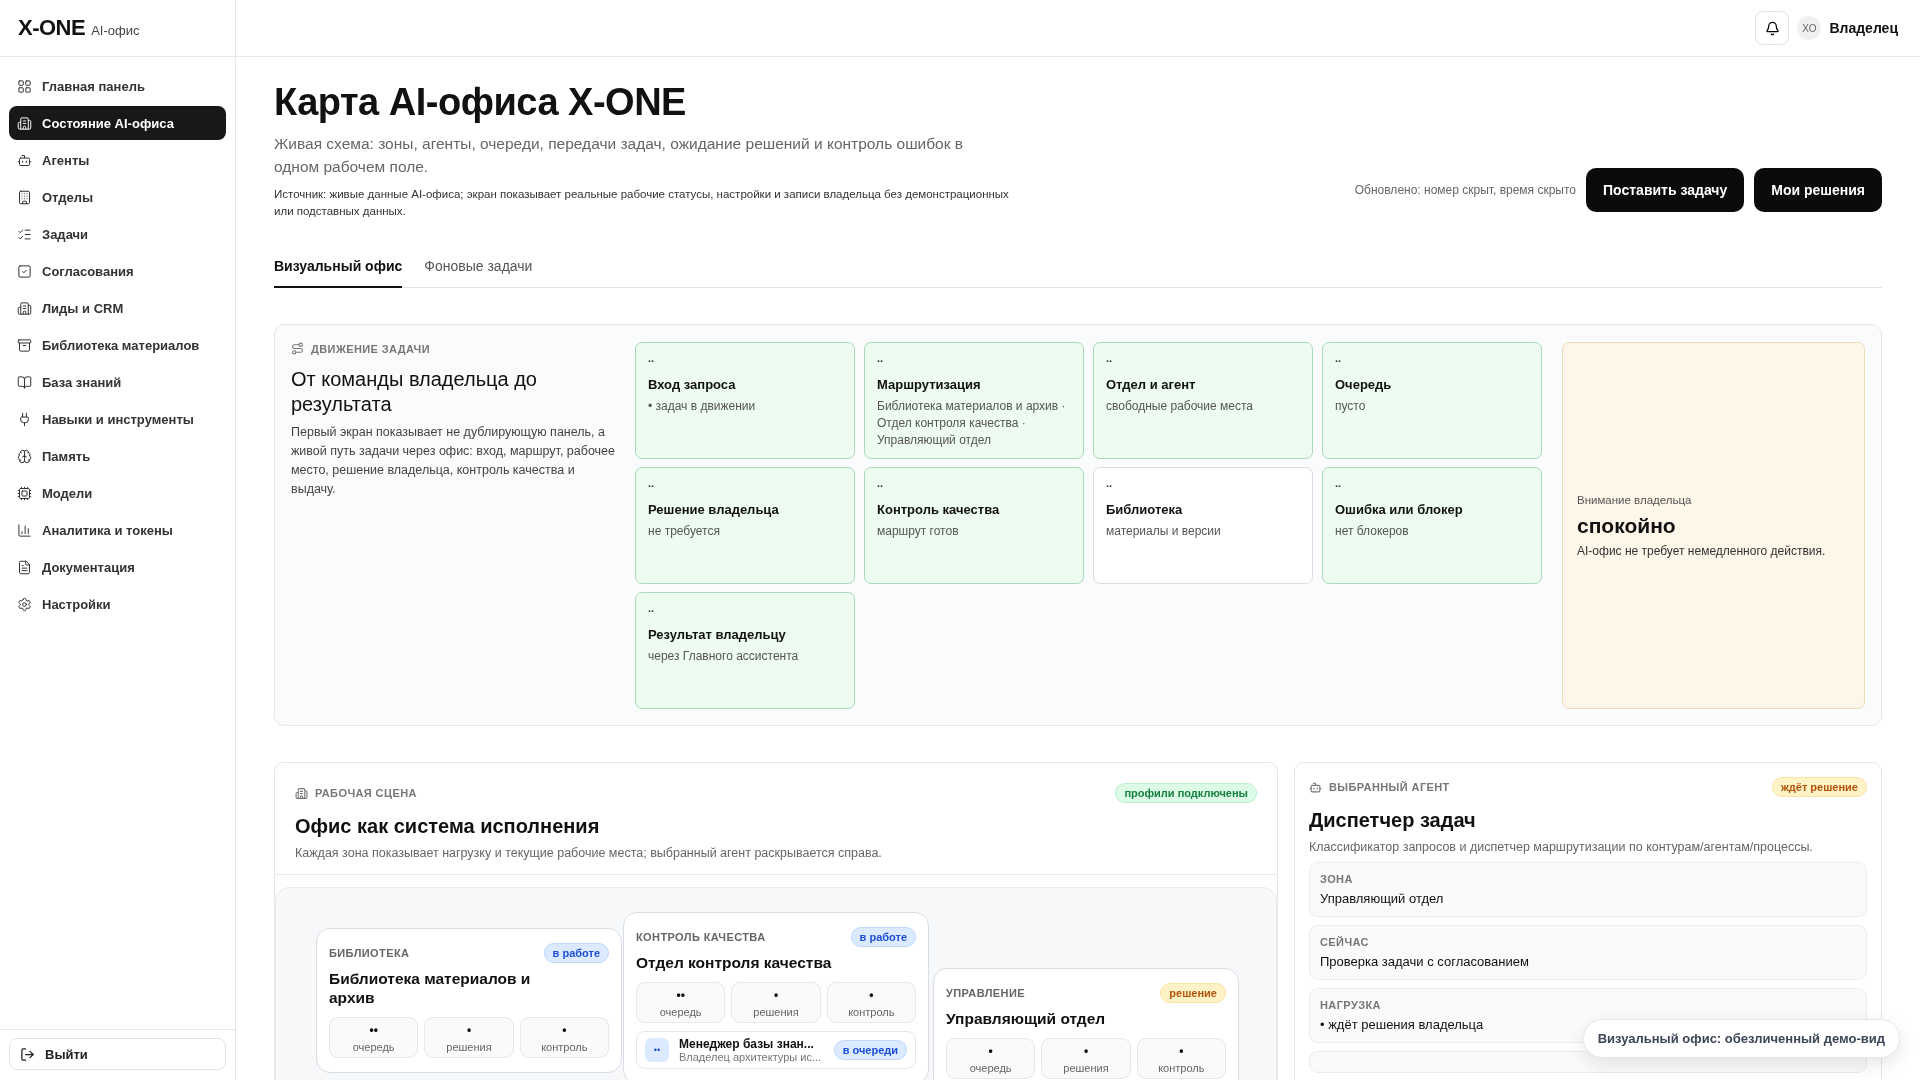 This screenshot has width=1920, height=1080. I want to click on sidebar-item: Главная панель, so click(117, 86).